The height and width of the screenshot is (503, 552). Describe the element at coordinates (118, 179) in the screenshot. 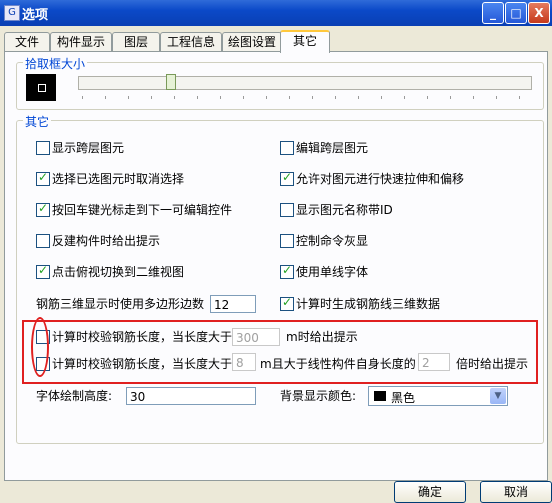

I see `deselect-label: 选择已选图元时取消选择` at that location.